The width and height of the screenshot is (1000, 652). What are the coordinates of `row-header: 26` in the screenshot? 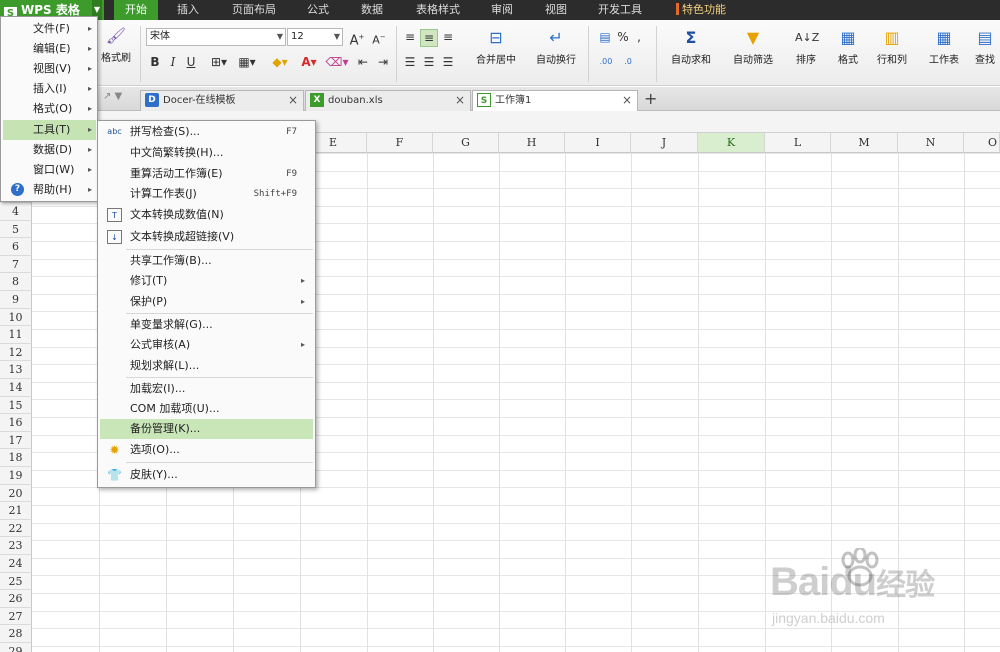 It's located at (16, 599).